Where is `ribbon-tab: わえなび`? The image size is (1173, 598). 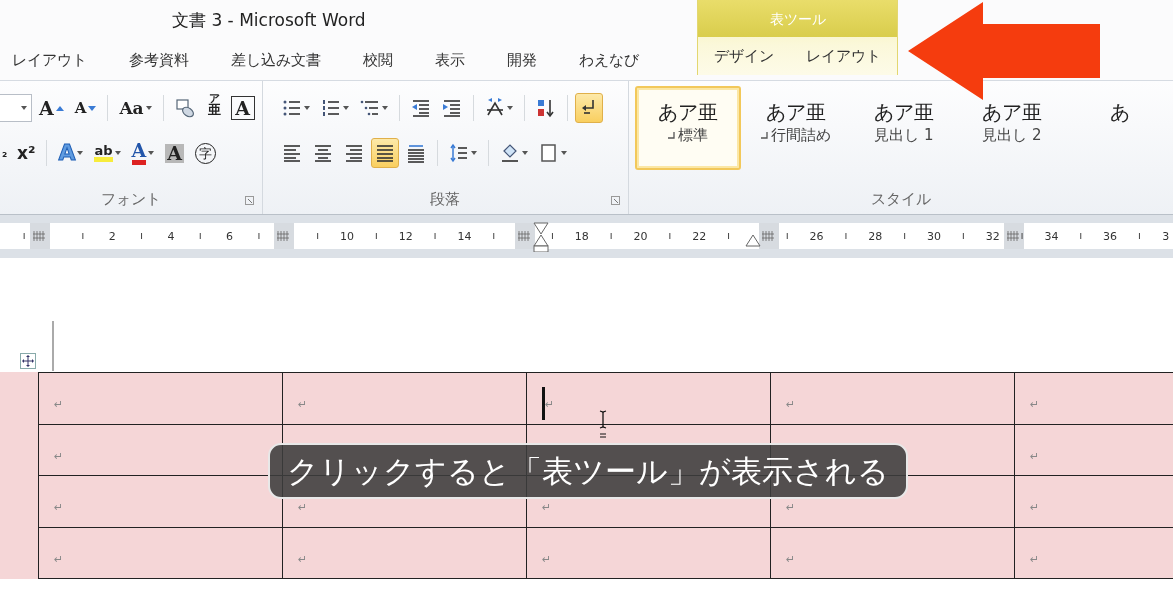
ribbon-tab: わえなび is located at coordinates (609, 60).